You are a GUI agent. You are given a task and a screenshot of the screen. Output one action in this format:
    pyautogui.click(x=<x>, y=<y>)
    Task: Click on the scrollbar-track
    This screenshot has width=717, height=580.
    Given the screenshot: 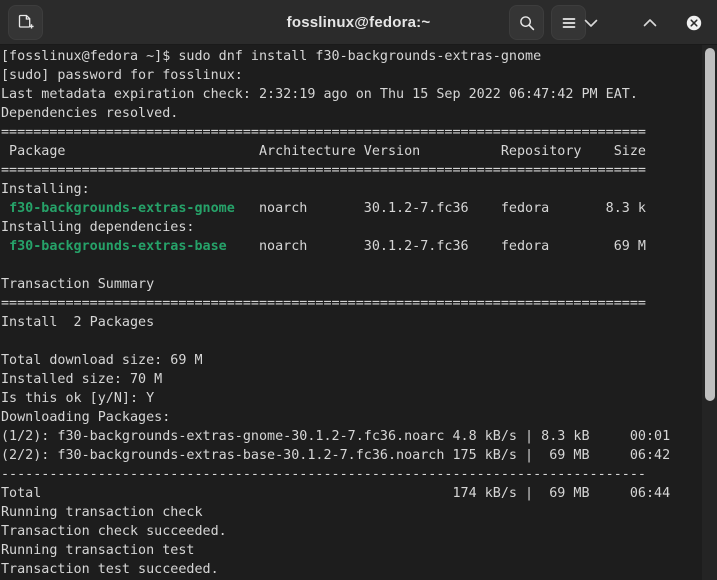 What is the action you would take?
    pyautogui.click(x=709, y=312)
    